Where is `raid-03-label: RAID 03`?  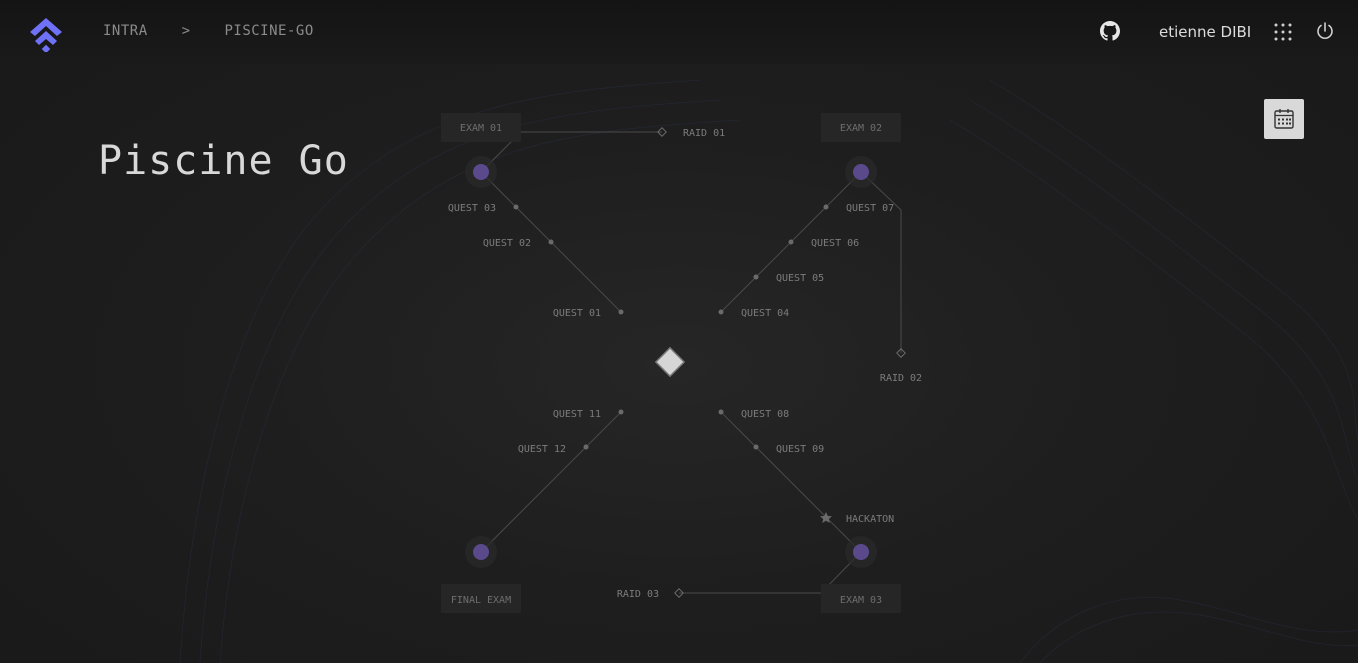 raid-03-label: RAID 03 is located at coordinates (638, 594).